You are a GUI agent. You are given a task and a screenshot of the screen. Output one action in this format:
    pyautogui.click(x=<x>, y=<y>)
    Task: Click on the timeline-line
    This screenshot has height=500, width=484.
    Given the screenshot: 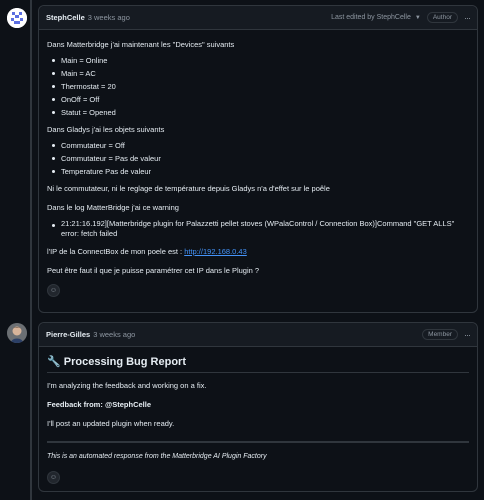 What is the action you would take?
    pyautogui.click(x=31, y=250)
    